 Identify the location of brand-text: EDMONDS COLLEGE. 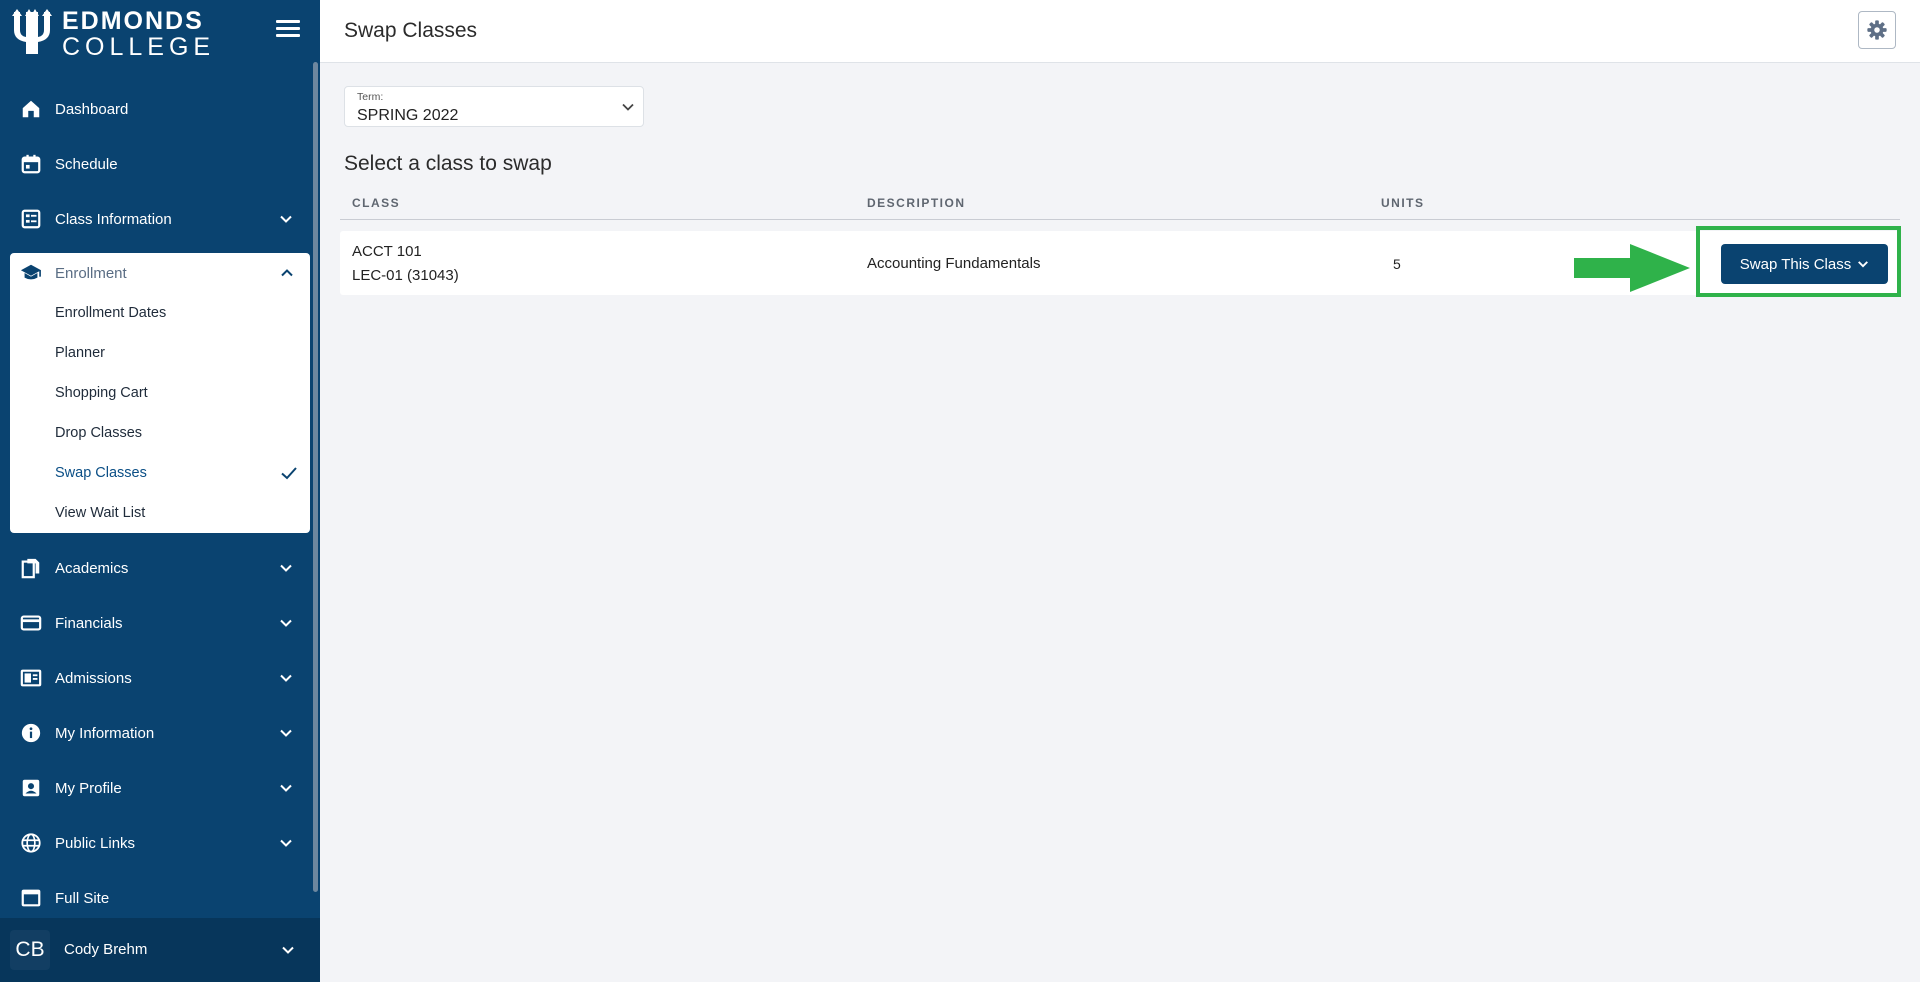
(138, 34).